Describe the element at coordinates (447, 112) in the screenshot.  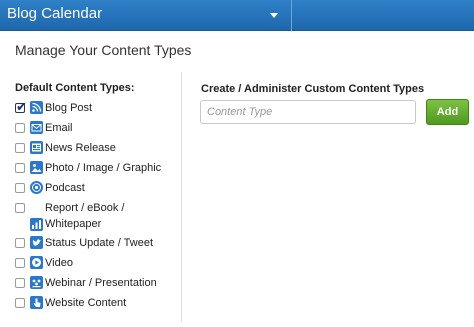
I see `add-button: Add` at that location.